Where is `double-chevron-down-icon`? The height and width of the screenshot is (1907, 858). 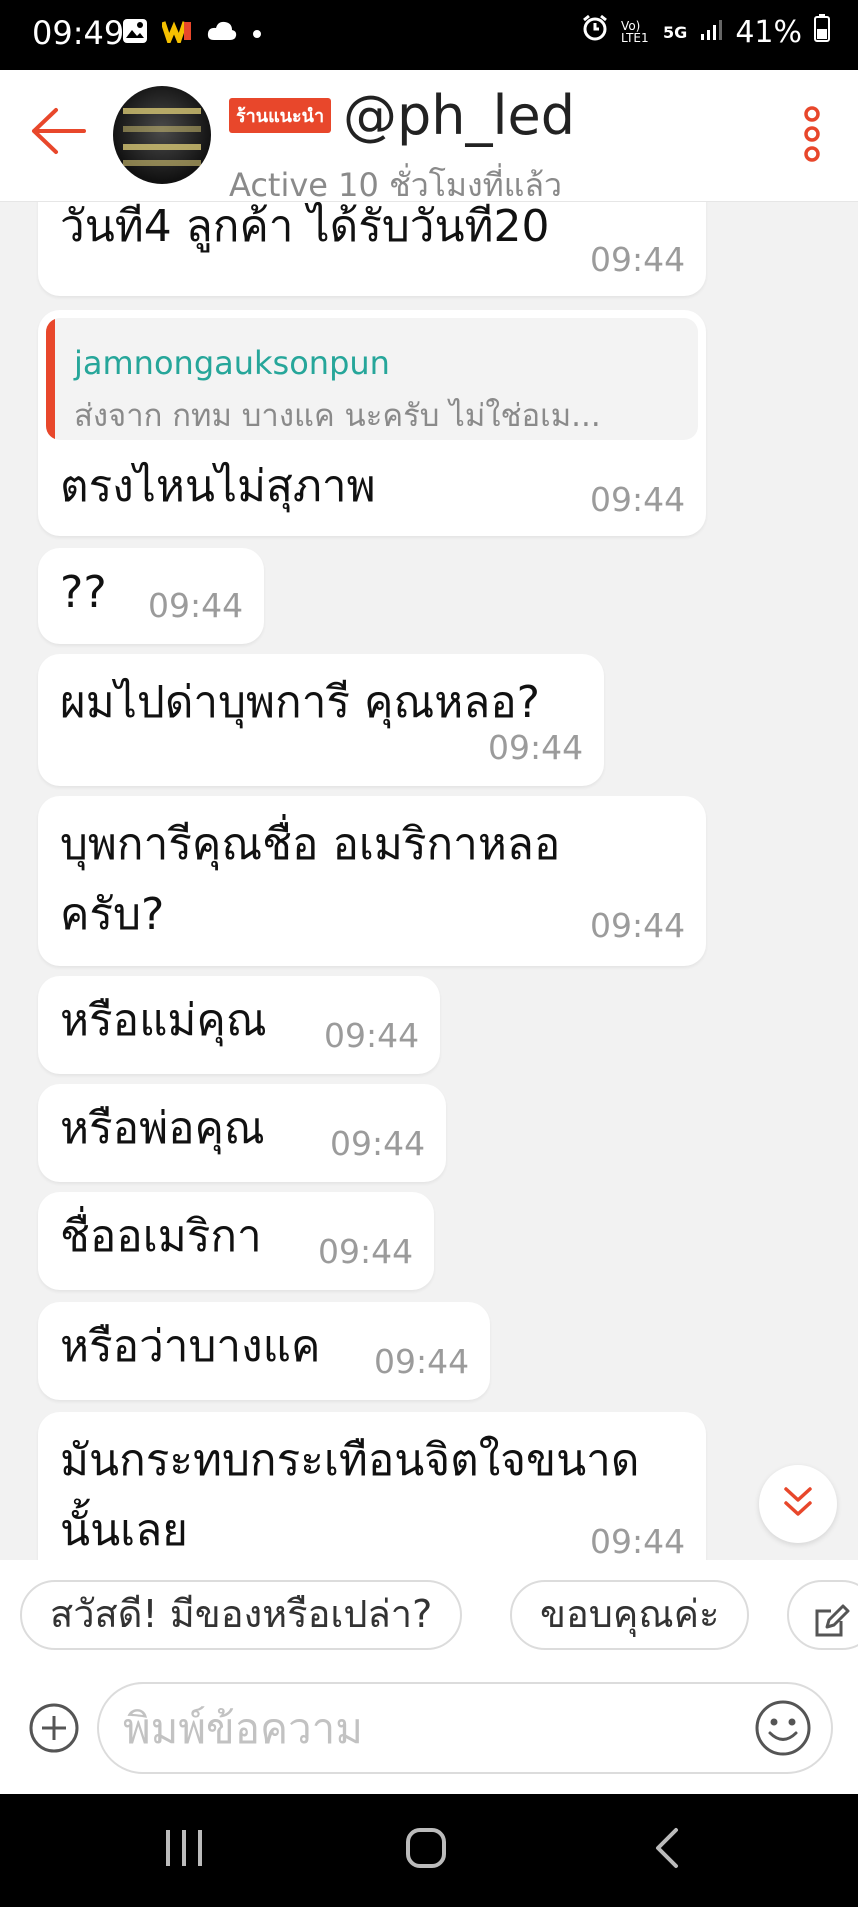
double-chevron-down-icon is located at coordinates (798, 1505).